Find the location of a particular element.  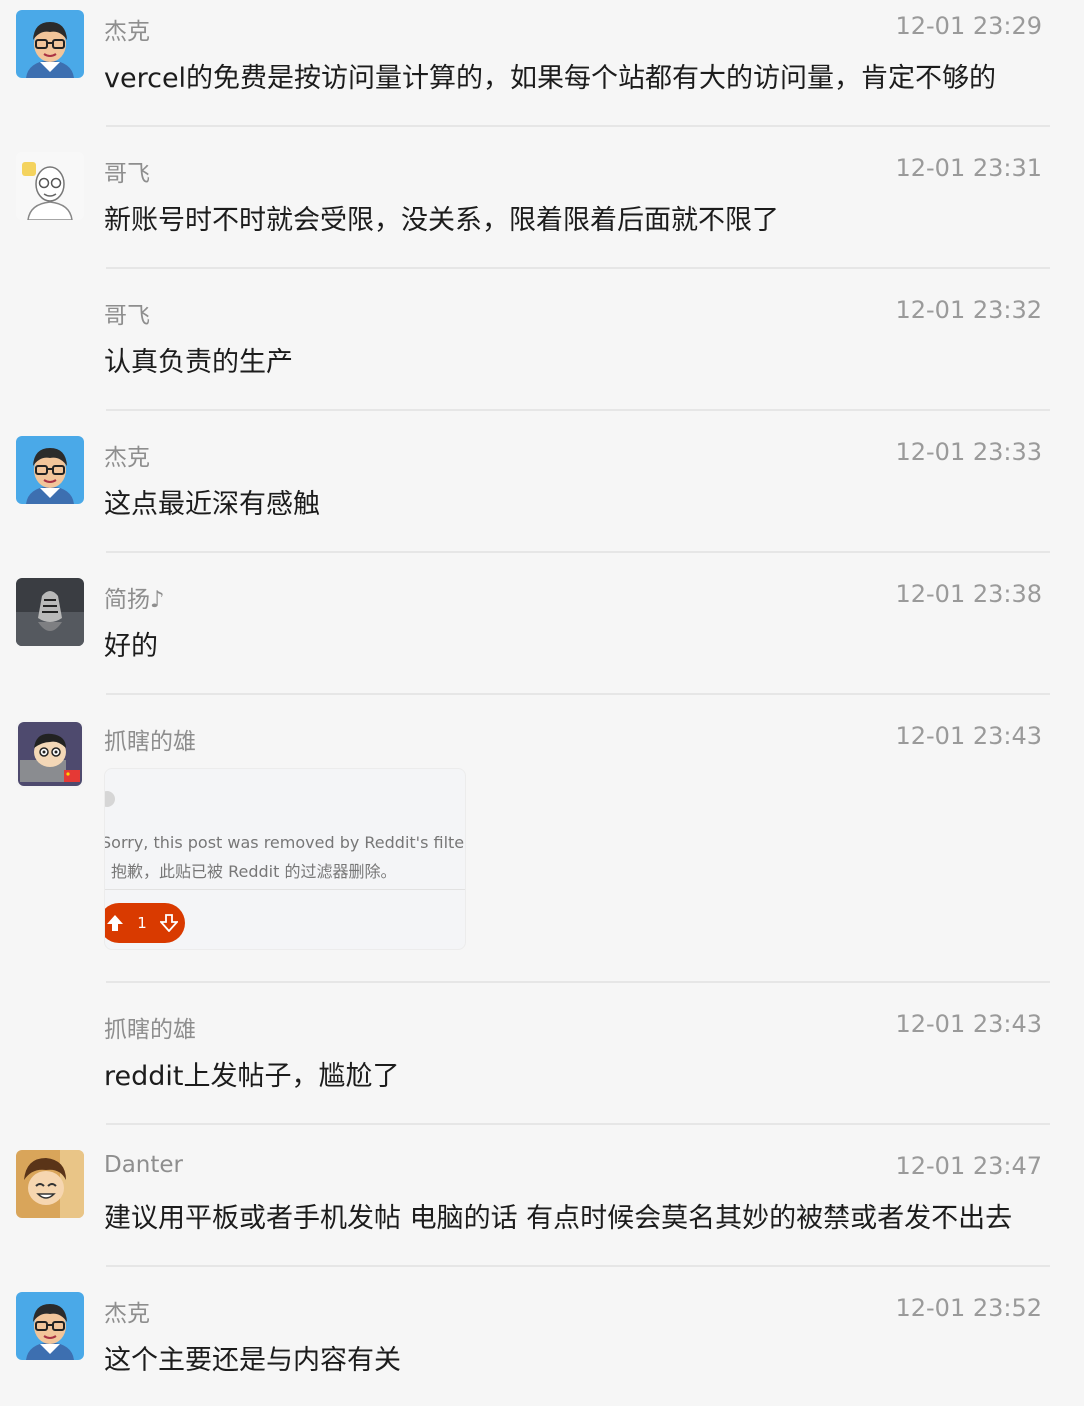

message-time: 12-01 23:52 is located at coordinates (968, 1308).